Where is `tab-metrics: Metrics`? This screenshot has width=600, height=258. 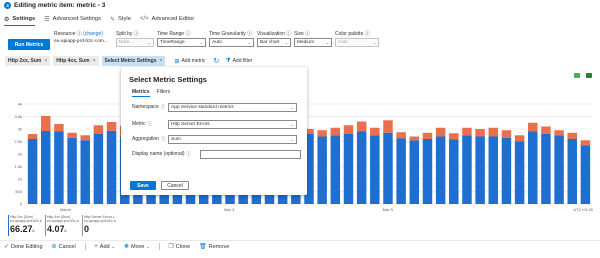 tab-metrics: Metrics is located at coordinates (141, 93).